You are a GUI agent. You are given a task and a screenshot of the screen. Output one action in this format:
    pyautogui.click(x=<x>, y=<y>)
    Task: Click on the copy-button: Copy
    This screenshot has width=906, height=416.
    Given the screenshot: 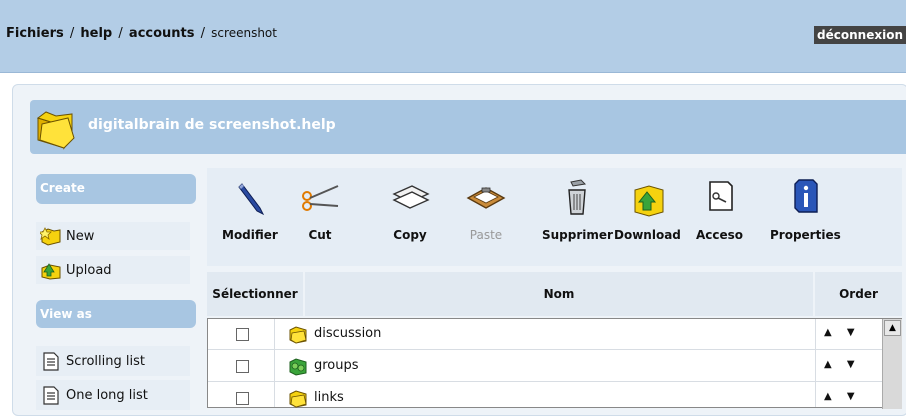 What is the action you would take?
    pyautogui.click(x=410, y=209)
    